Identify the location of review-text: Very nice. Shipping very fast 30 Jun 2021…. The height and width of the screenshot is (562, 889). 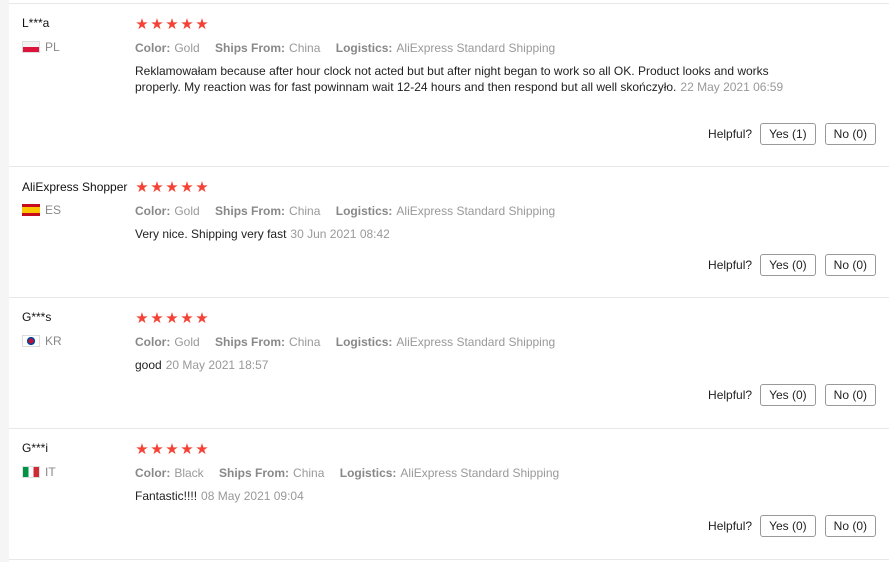
(460, 234).